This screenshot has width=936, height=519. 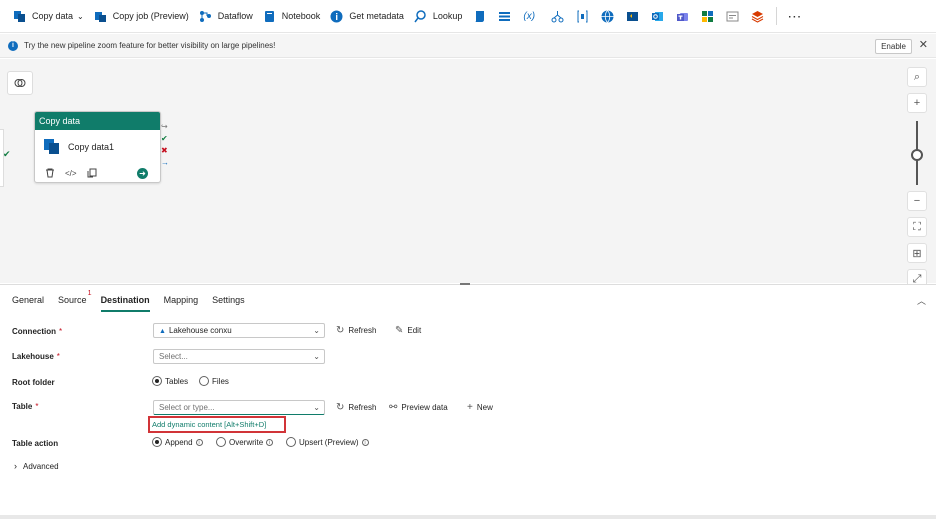 What do you see at coordinates (327, 442) in the screenshot?
I see `table-action-upsert-radio: Upsert (Preview) i` at bounding box center [327, 442].